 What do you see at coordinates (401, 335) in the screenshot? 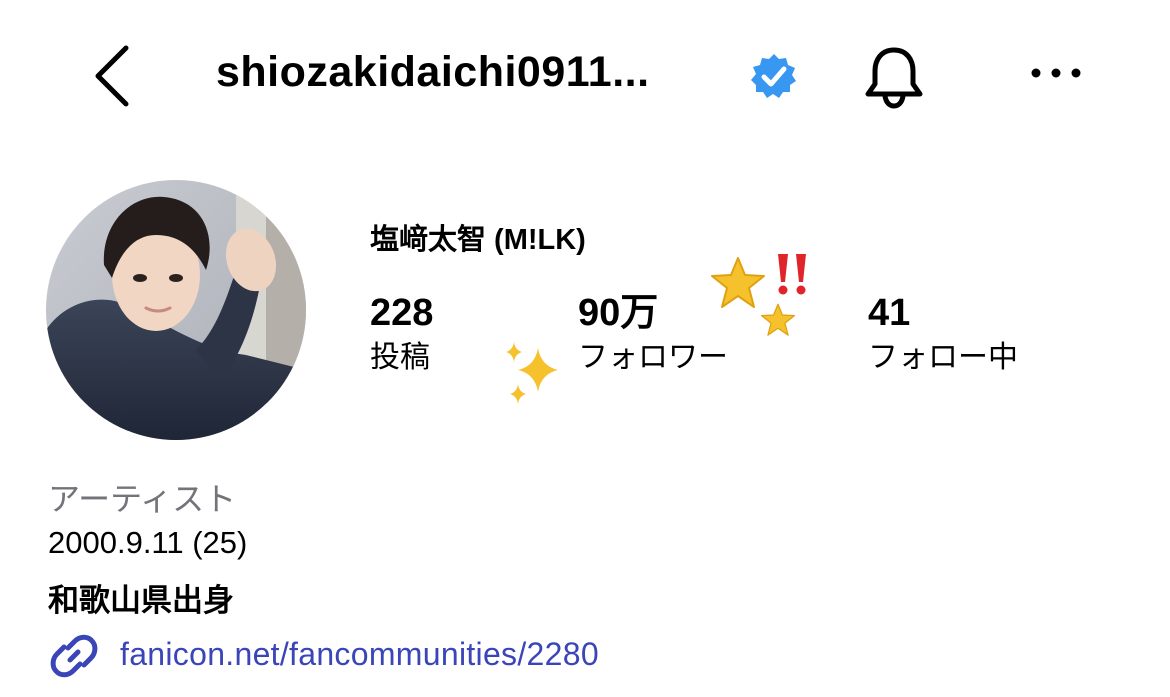
I see `stat-posts: 228 投稿` at bounding box center [401, 335].